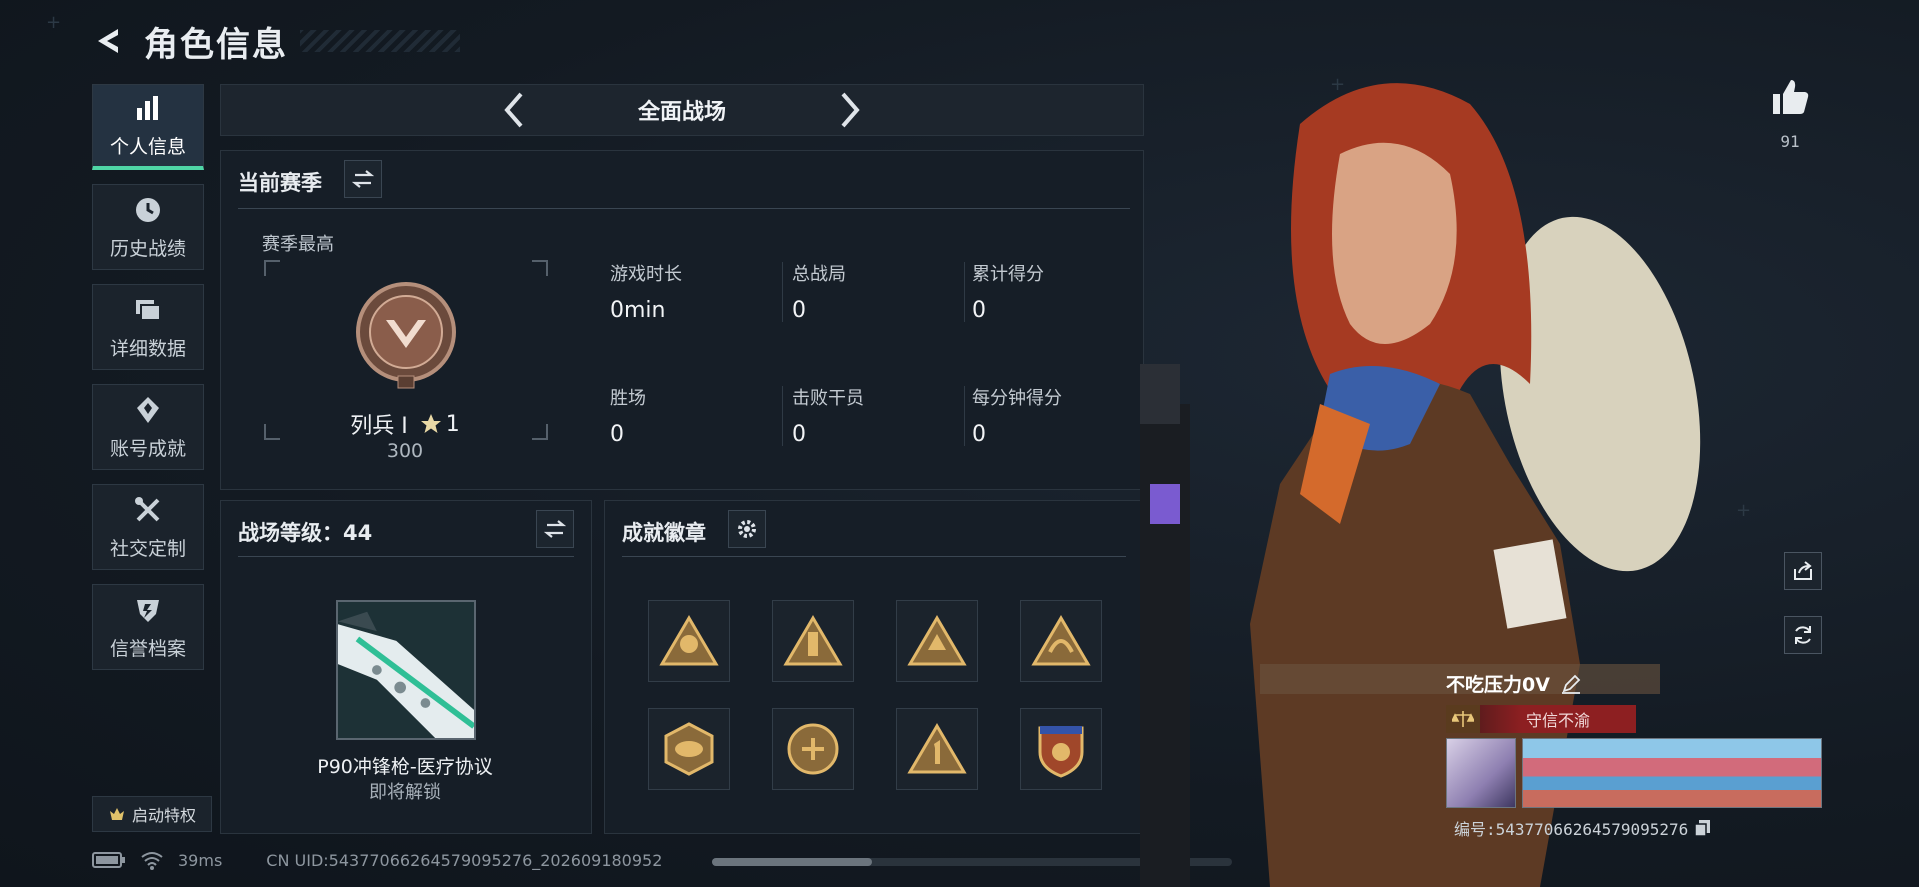  I want to click on player-name-row: 不吃压力0V, so click(1636, 683).